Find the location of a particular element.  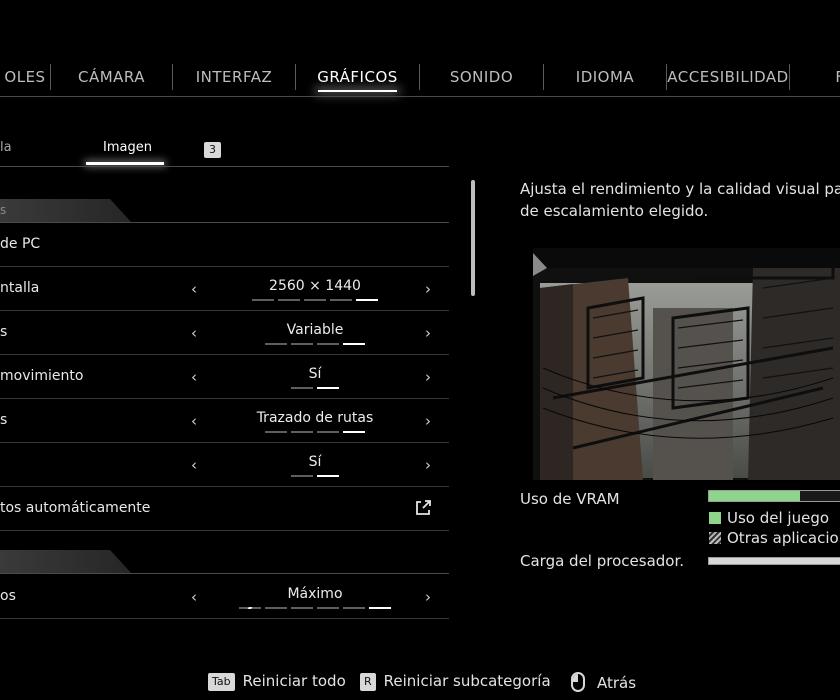

tab-sonido: SONIDO is located at coordinates (481, 76).